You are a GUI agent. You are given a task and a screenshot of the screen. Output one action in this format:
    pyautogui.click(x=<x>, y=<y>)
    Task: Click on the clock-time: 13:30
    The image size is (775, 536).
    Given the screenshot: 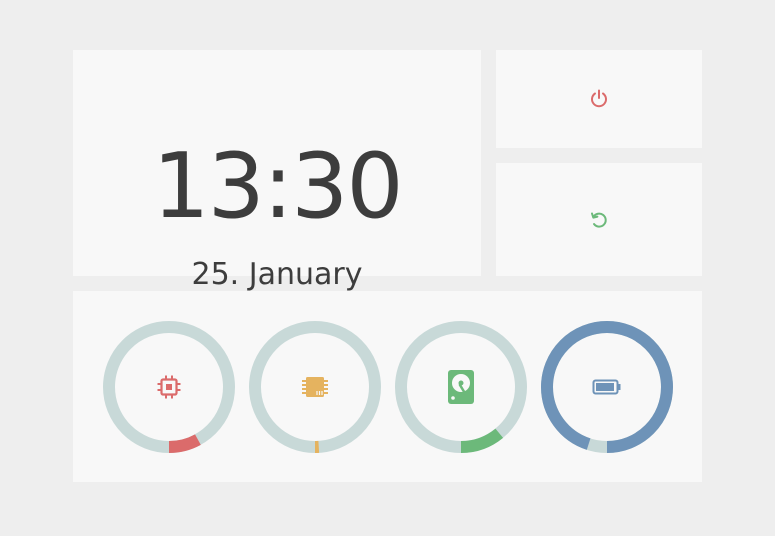 What is the action you would take?
    pyautogui.click(x=277, y=186)
    